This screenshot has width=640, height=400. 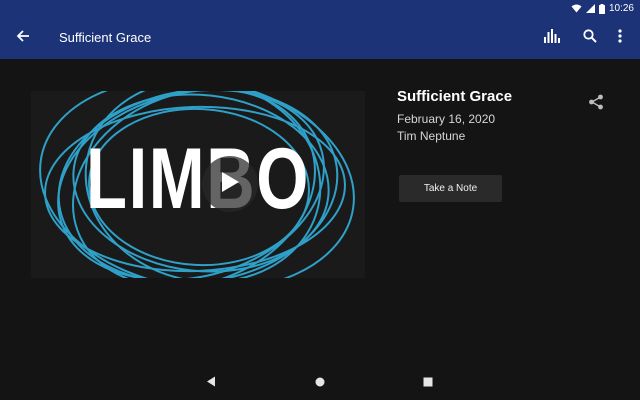 I want to click on signal-icon, so click(x=590, y=8).